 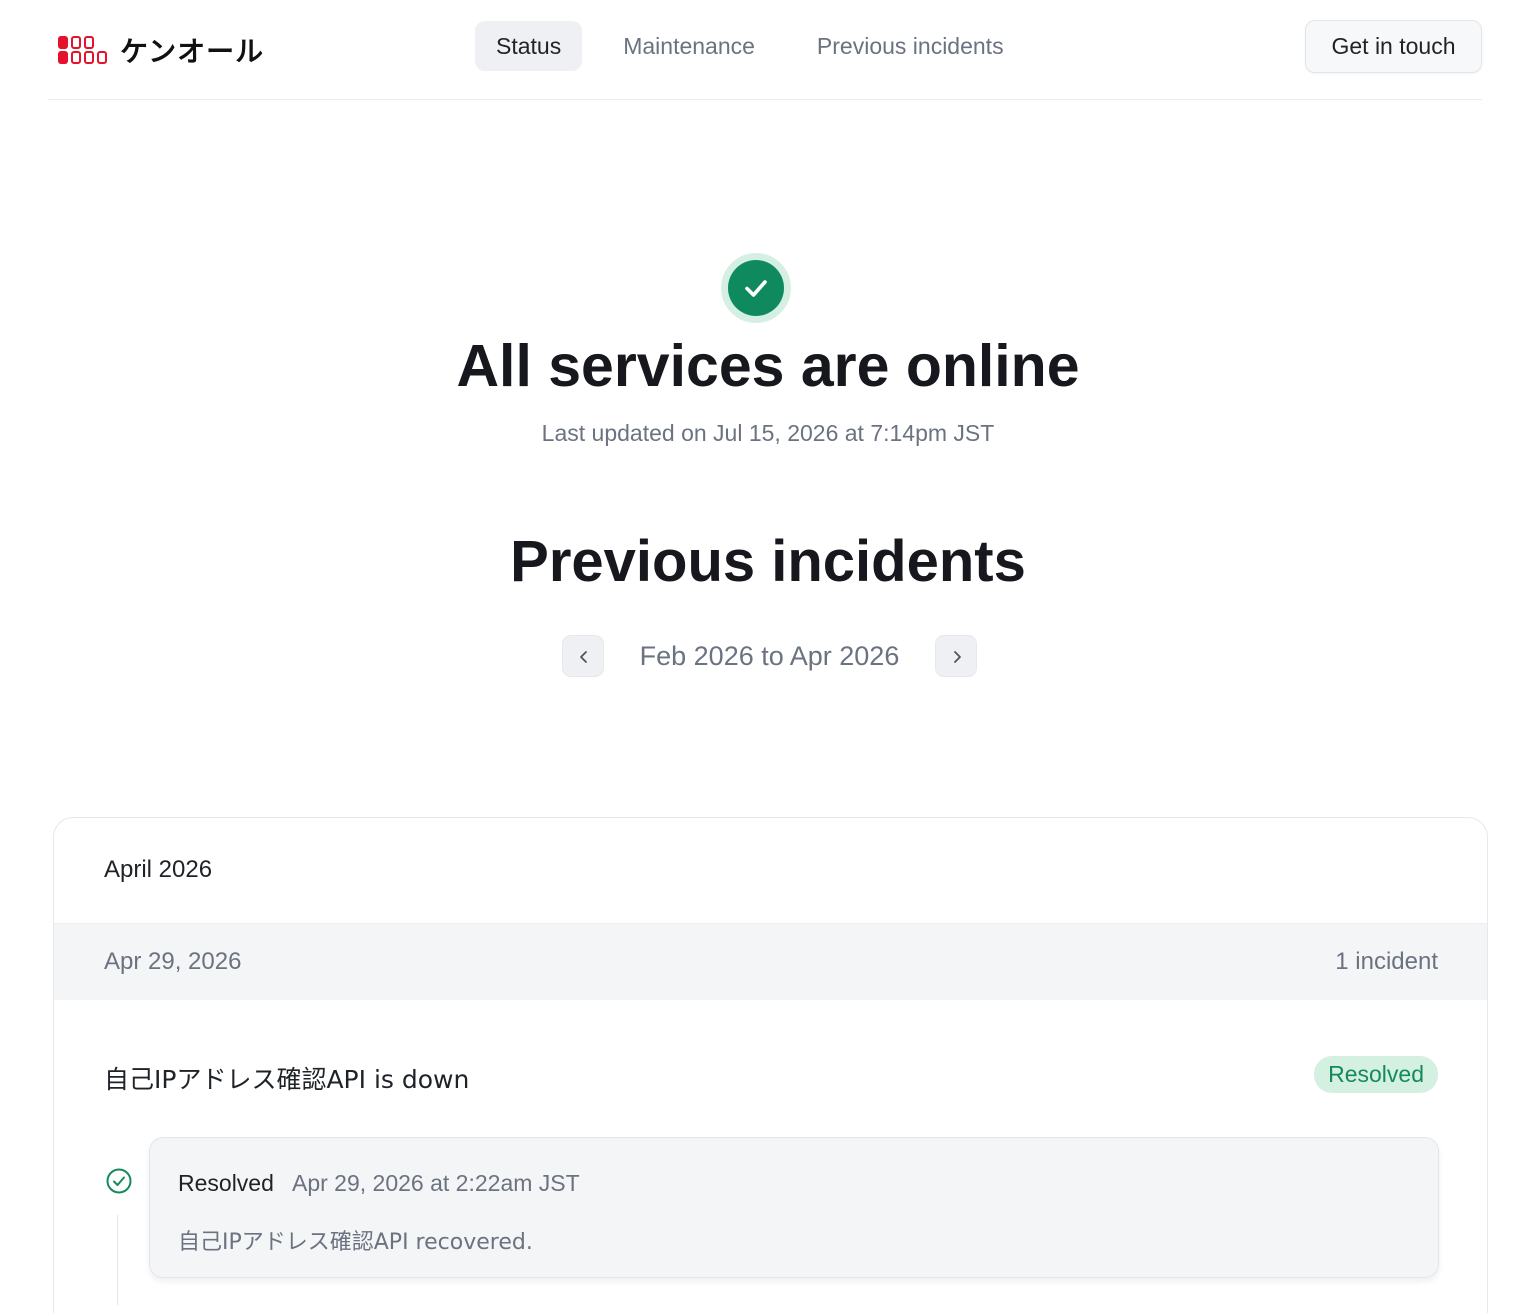 What do you see at coordinates (910, 46) in the screenshot?
I see `nav-tab-previous-incidents: Previous incidents` at bounding box center [910, 46].